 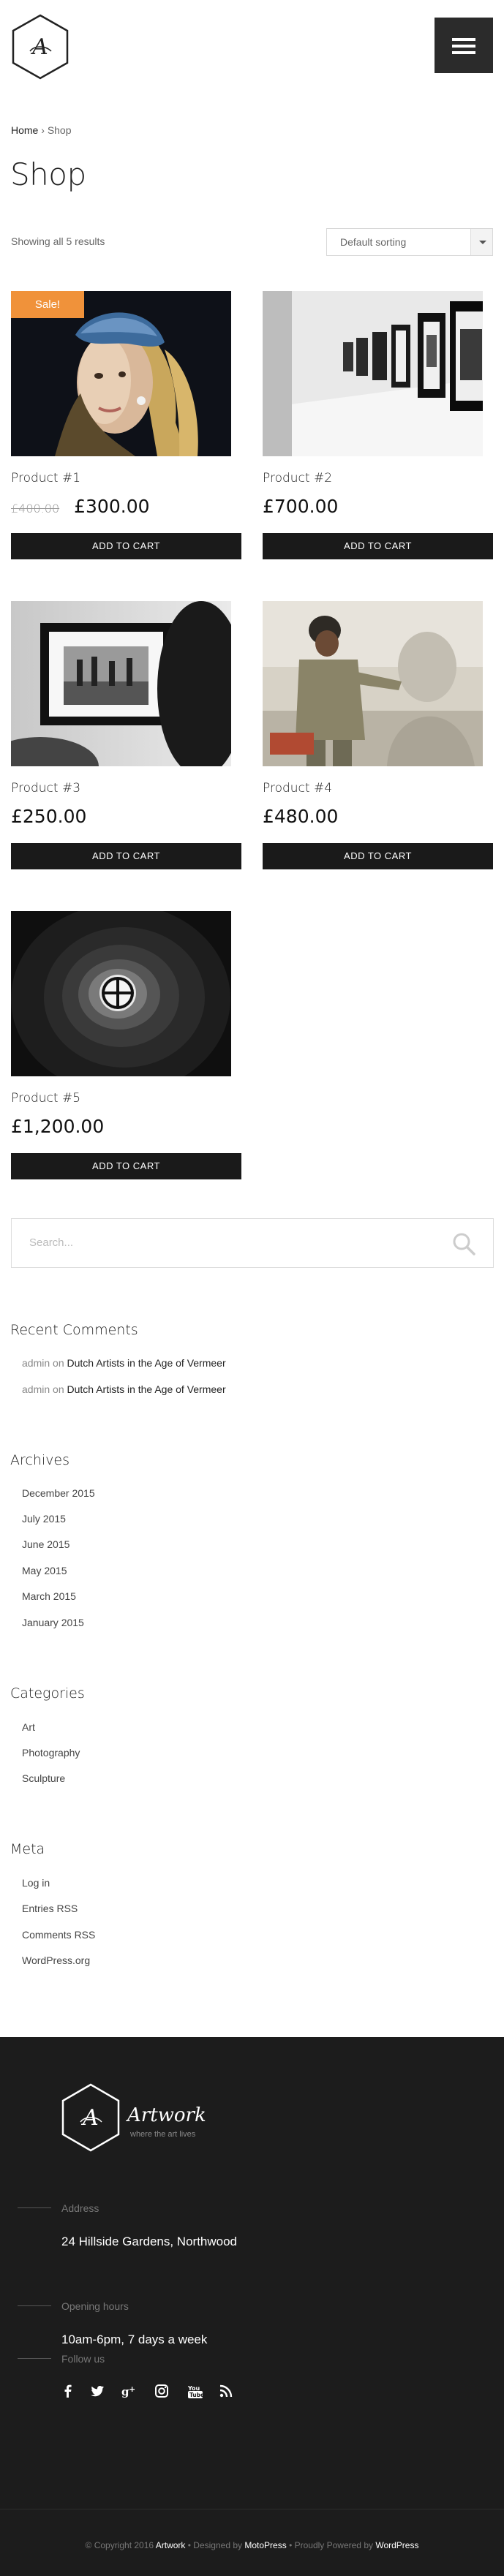 I want to click on copyright-brand-link: Artwork, so click(x=171, y=2545).